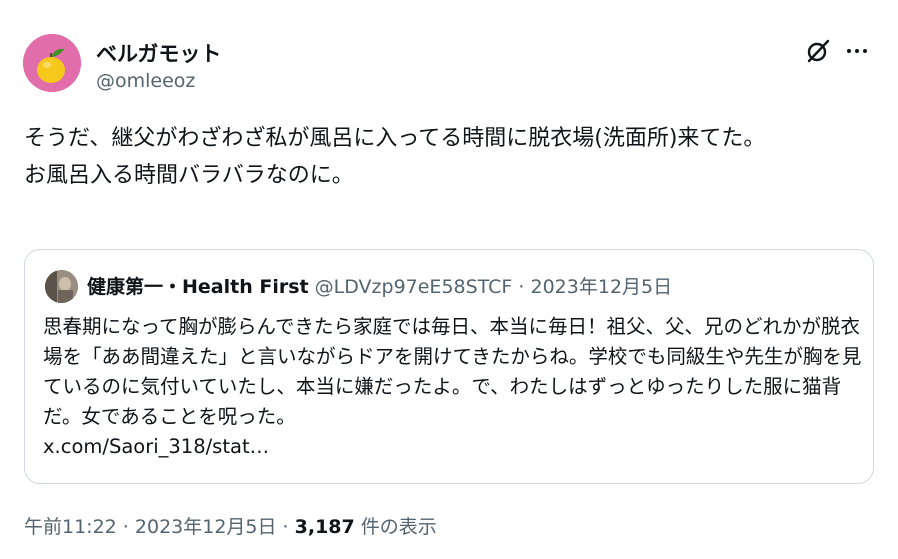 Image resolution: width=898 pixels, height=559 pixels. Describe the element at coordinates (70, 527) in the screenshot. I see `tweet-time: 午前11:22` at that location.